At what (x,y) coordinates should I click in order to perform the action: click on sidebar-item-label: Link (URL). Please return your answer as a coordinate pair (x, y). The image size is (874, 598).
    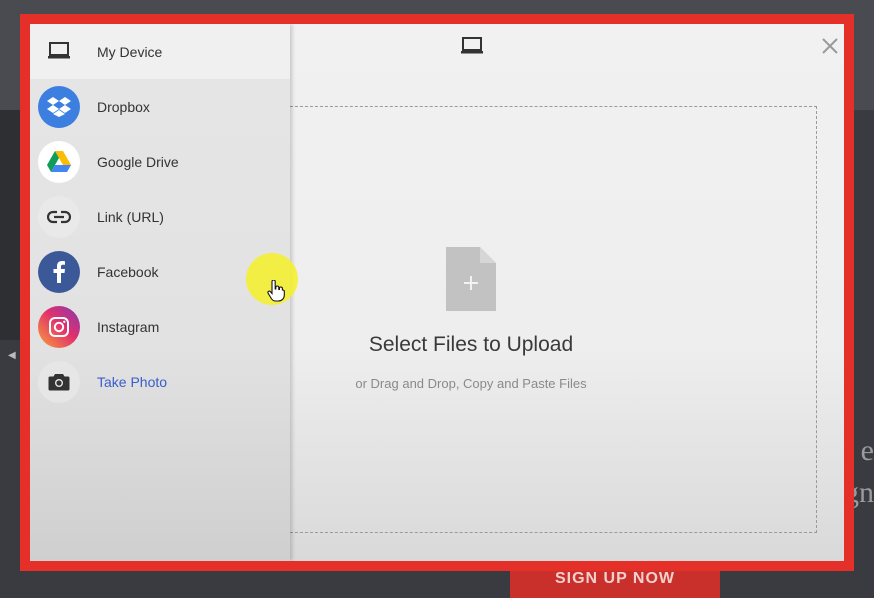
    Looking at the image, I should click on (130, 216).